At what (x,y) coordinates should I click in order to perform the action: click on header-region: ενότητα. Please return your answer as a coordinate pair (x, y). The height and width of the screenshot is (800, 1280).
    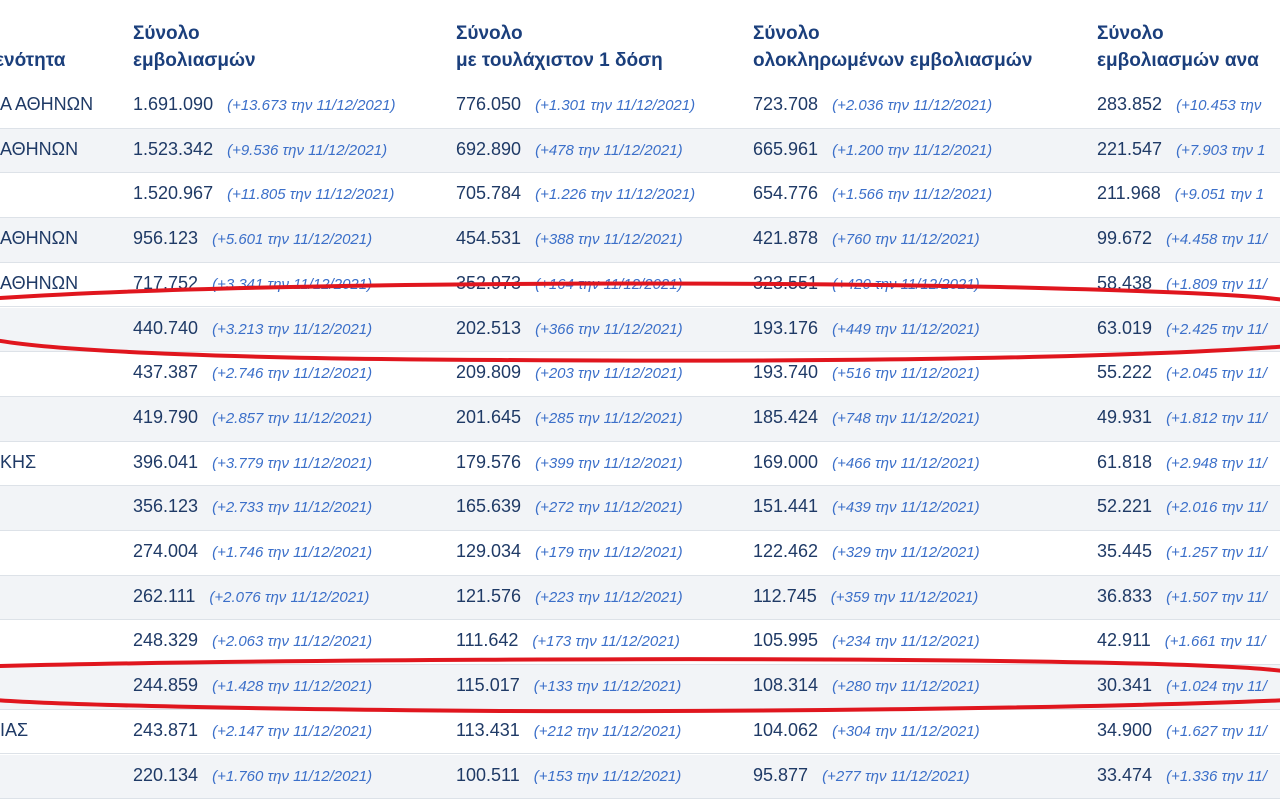
    Looking at the image, I should click on (33, 60).